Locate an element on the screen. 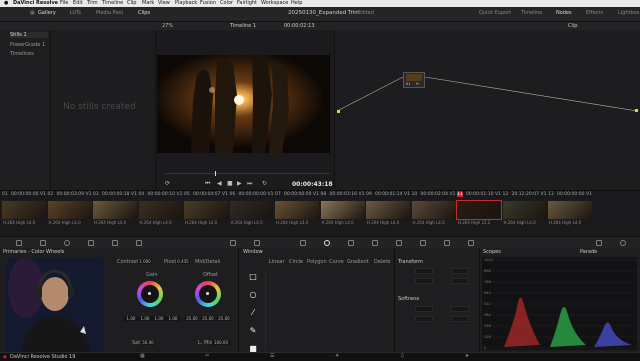 This screenshot has height=361, width=640. menu-clip: Clip is located at coordinates (131, 3).